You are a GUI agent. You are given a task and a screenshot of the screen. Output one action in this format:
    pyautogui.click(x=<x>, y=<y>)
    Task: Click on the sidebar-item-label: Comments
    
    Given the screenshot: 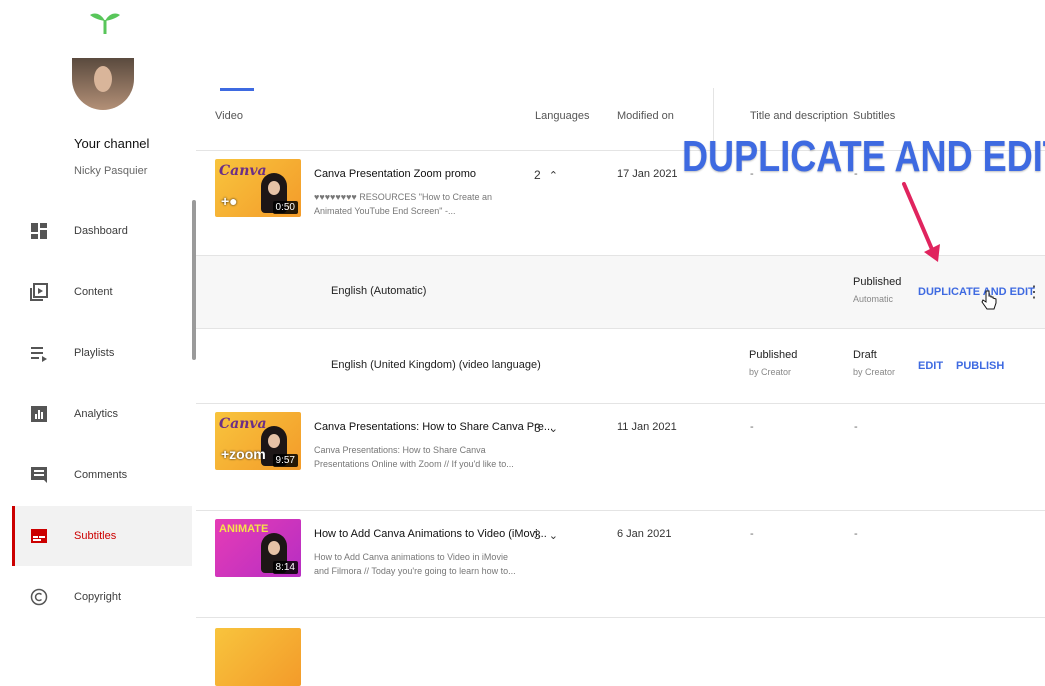 What is the action you would take?
    pyautogui.click(x=101, y=475)
    